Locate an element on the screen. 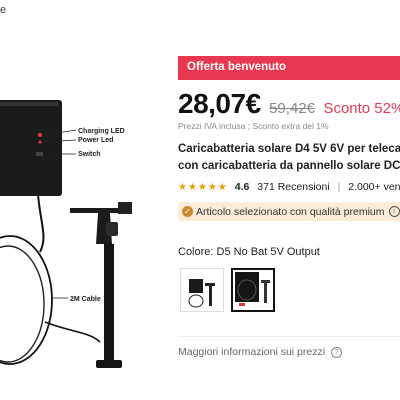  current-price: 28,07€ is located at coordinates (219, 103).